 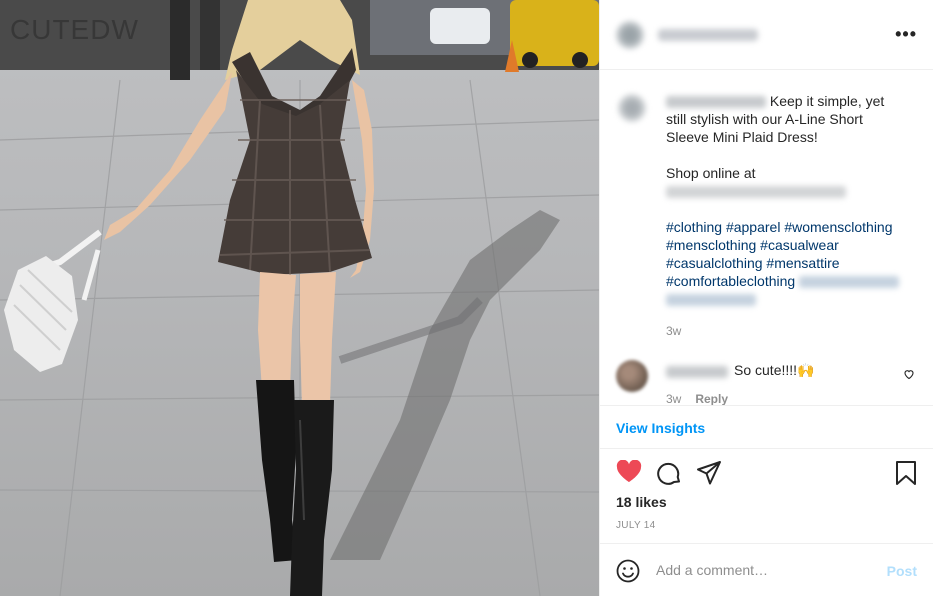 I want to click on post-comment-button: Post, so click(x=902, y=571).